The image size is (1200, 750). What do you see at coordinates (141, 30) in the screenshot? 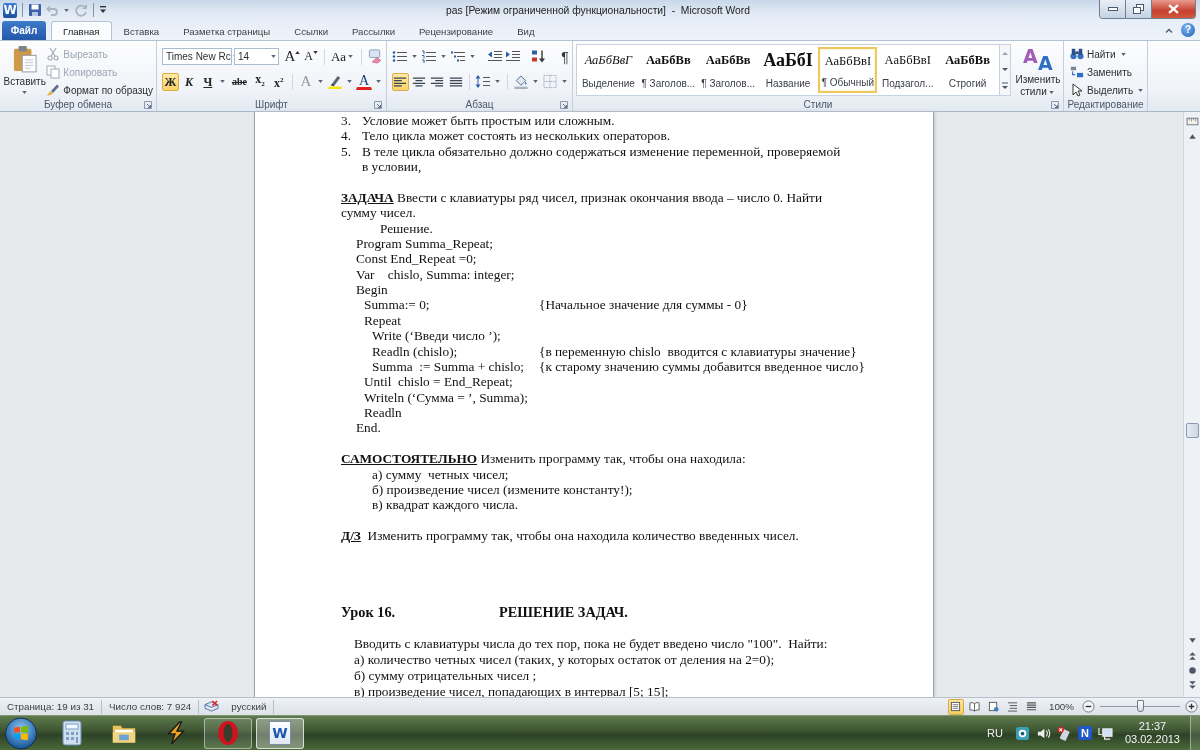
I see `ribbon-tab: Вставка` at bounding box center [141, 30].